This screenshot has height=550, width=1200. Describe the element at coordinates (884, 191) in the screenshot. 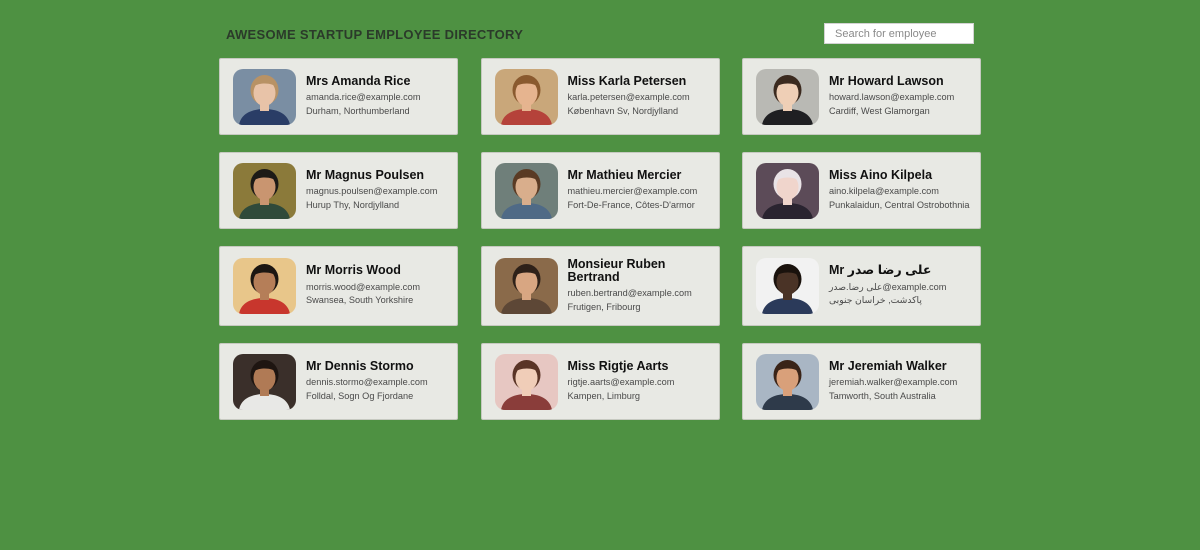

I see `employee-email: aino.kilpela@example.com` at that location.